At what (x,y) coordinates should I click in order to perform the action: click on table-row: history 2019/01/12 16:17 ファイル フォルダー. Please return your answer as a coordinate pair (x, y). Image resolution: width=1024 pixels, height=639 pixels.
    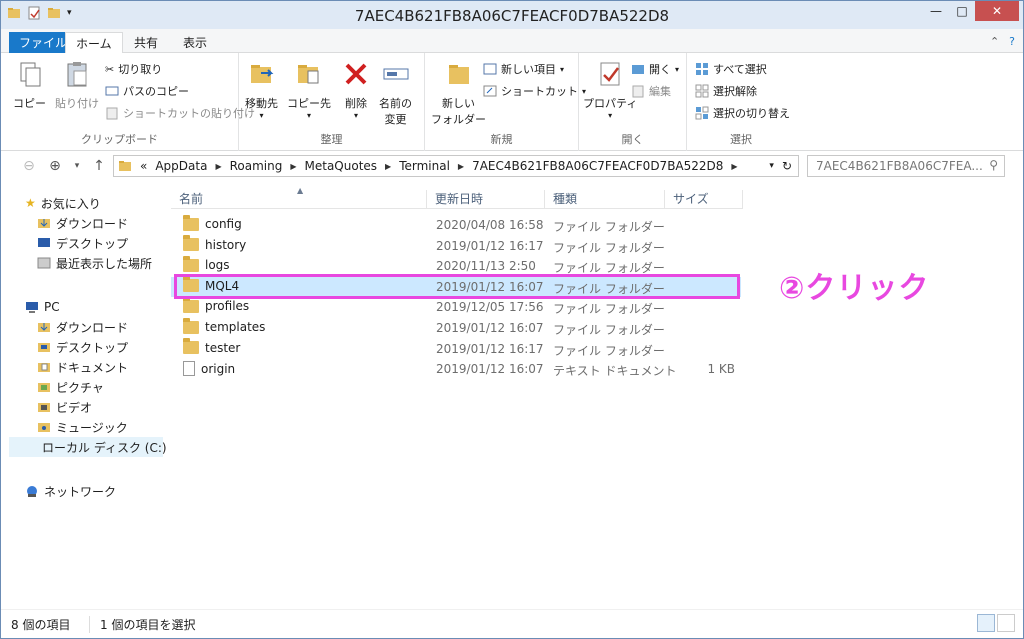
    Looking at the image, I should click on (456, 245).